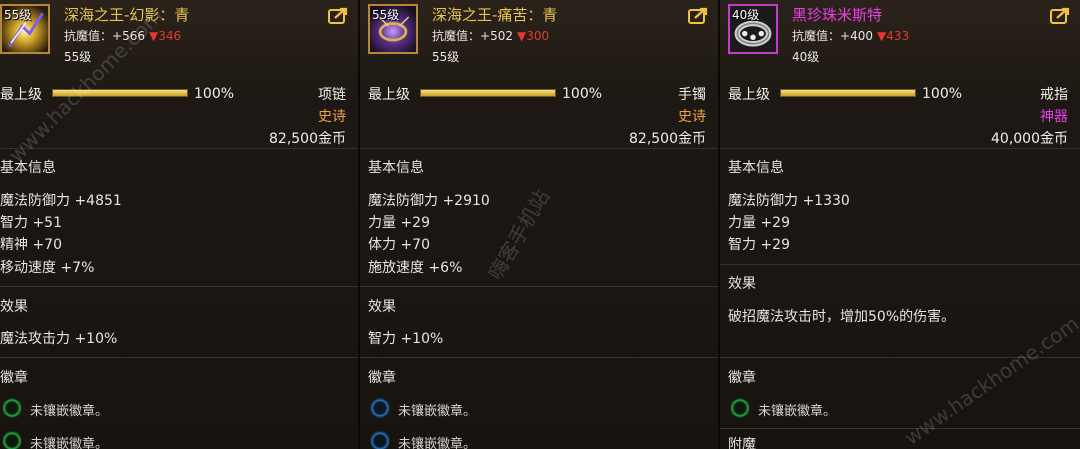 The width and height of the screenshot is (1080, 449). Describe the element at coordinates (692, 95) in the screenshot. I see `item-slot: 手镯` at that location.